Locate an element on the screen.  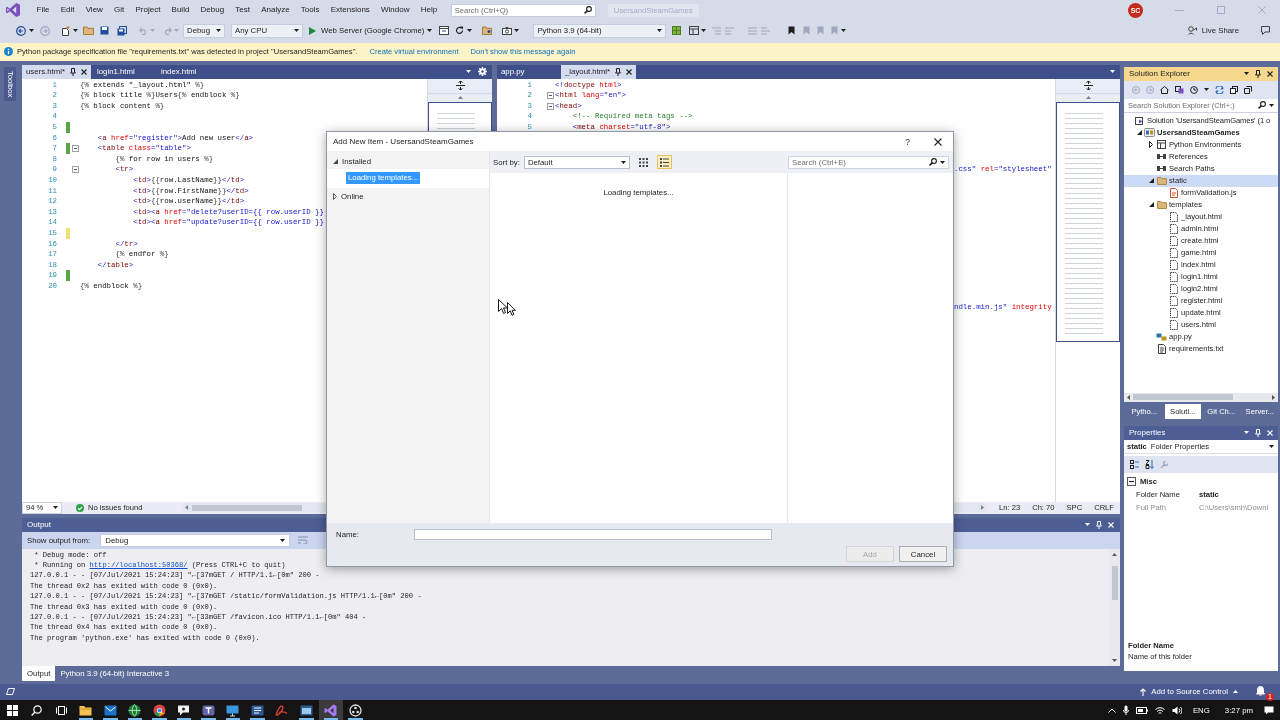
switch-views-icon is located at coordinates (1179, 89).